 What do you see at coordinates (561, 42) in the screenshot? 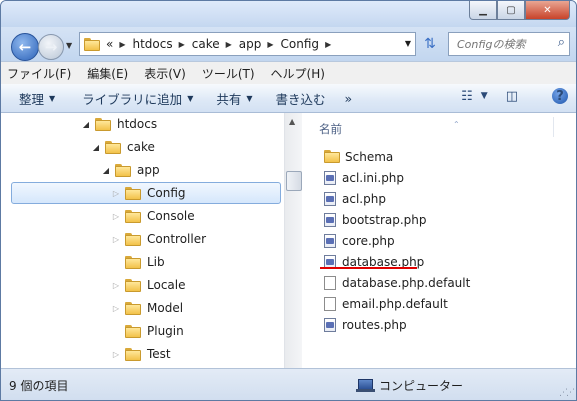
I see `search-icon: ⌕` at bounding box center [561, 42].